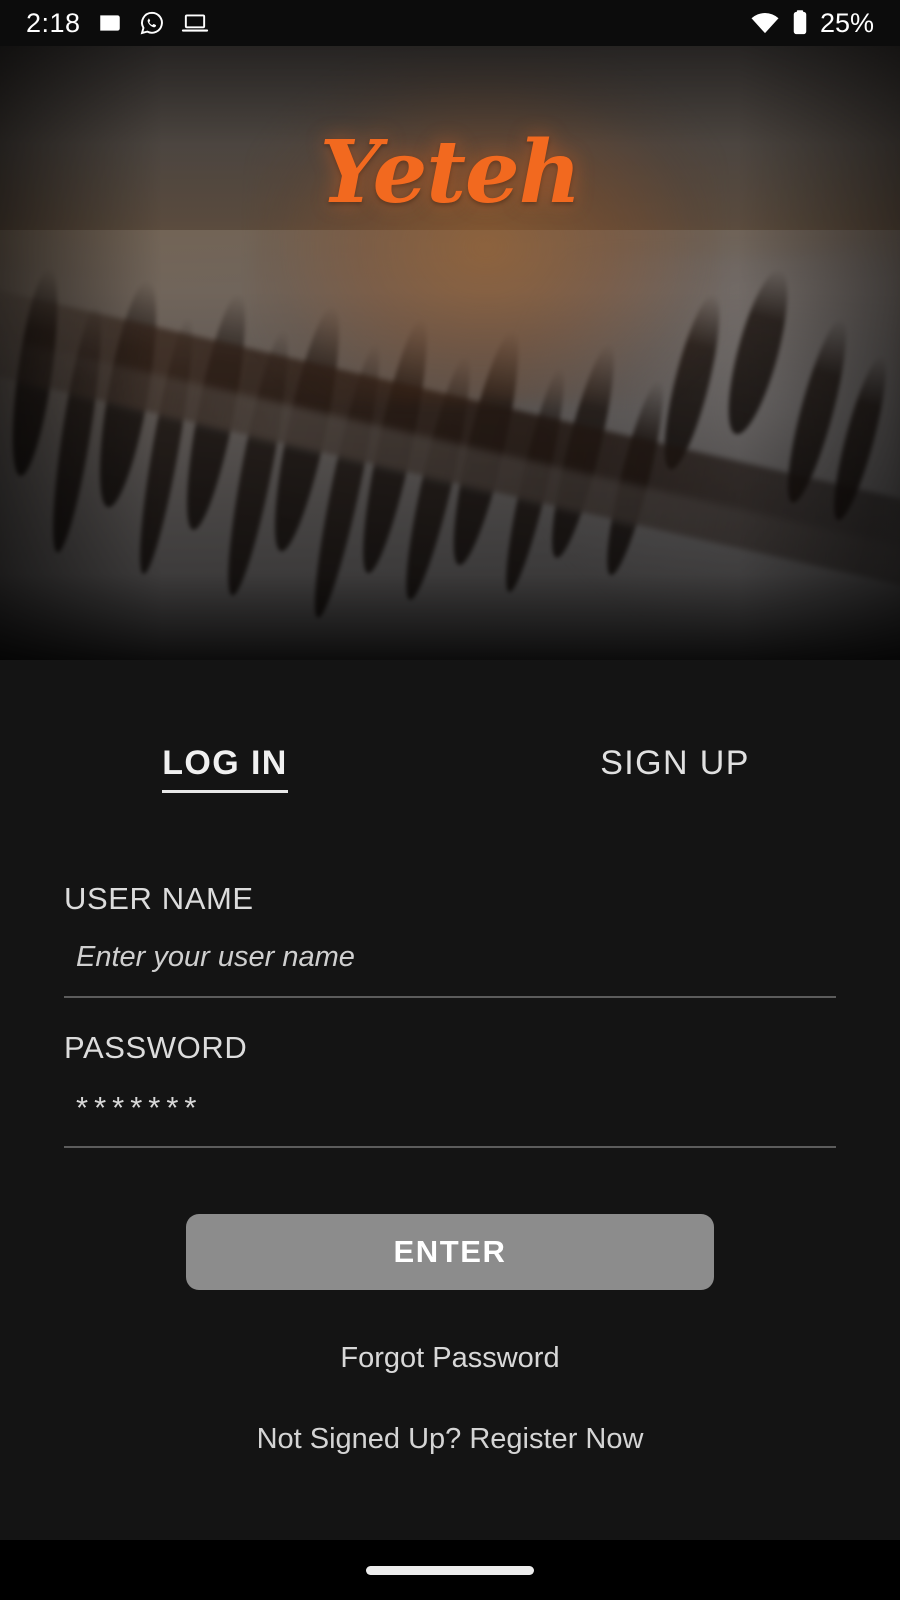 The height and width of the screenshot is (1600, 900). I want to click on auth-tabs: LOG IN SIGN UP, so click(450, 726).